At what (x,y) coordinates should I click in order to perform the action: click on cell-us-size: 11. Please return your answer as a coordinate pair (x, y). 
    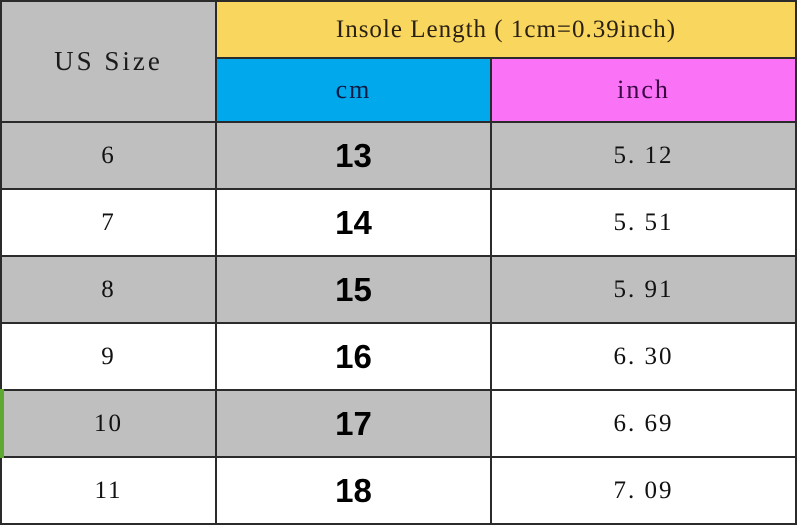
    Looking at the image, I should click on (108, 490).